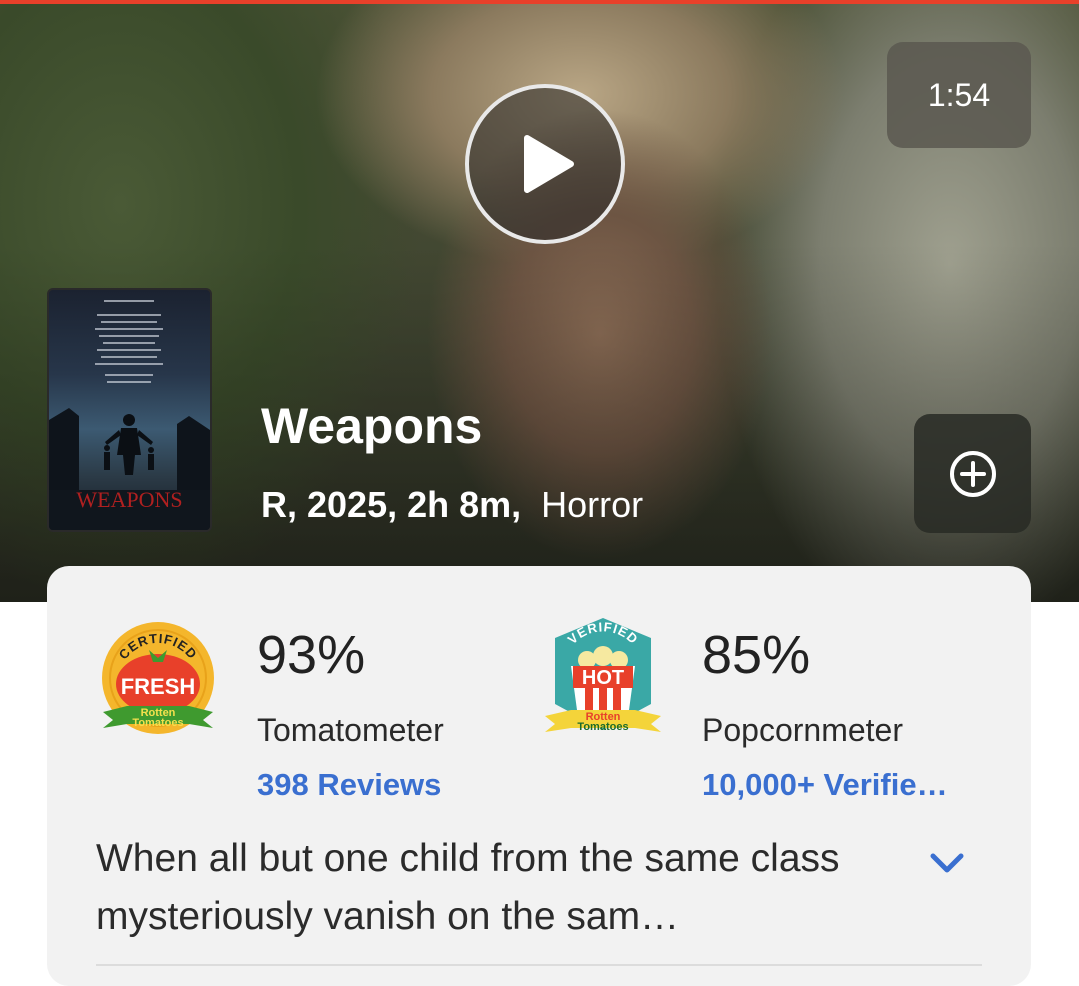  I want to click on video-duration: 1:54, so click(959, 95).